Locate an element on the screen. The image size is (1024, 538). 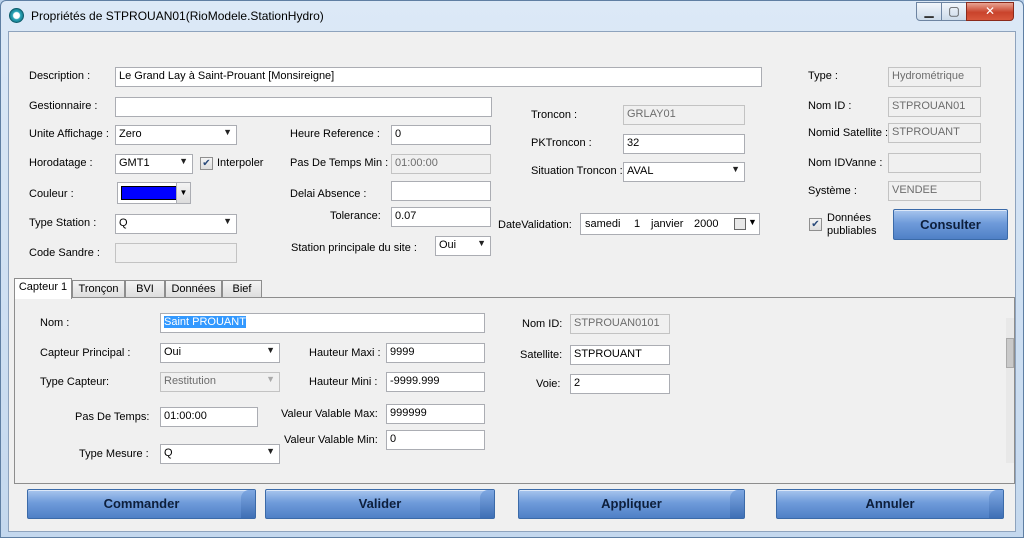
valeur-valable-max-label: Valeur Valable Max: is located at coordinates (329, 414).